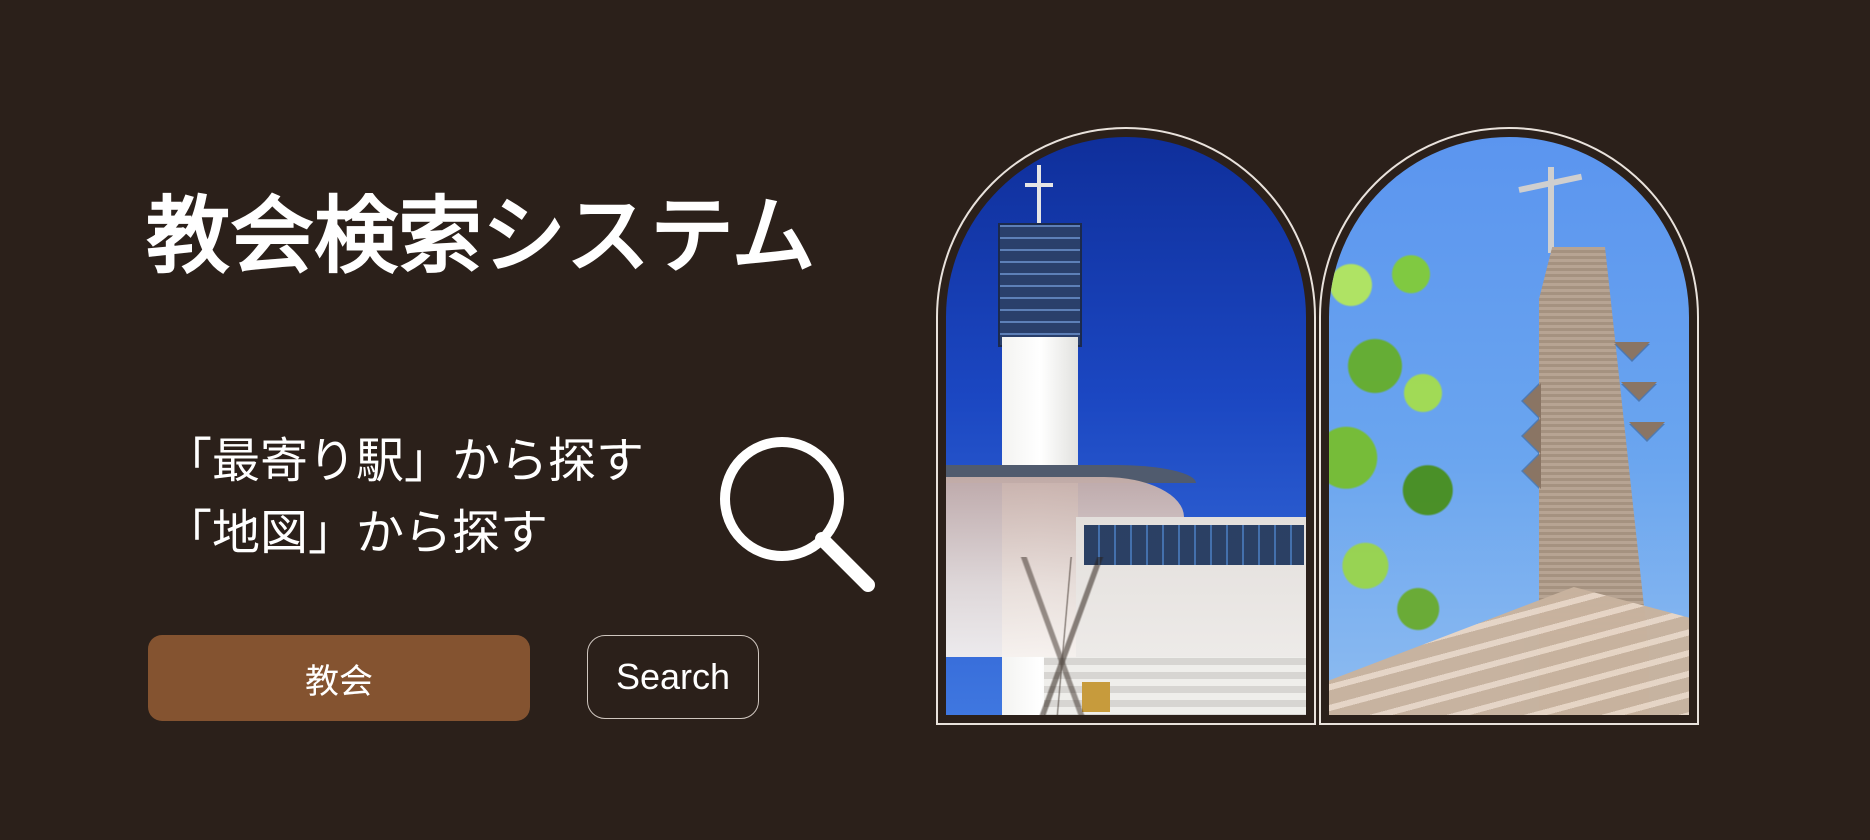  What do you see at coordinates (1194, 545) in the screenshot?
I see `glass-wall` at bounding box center [1194, 545].